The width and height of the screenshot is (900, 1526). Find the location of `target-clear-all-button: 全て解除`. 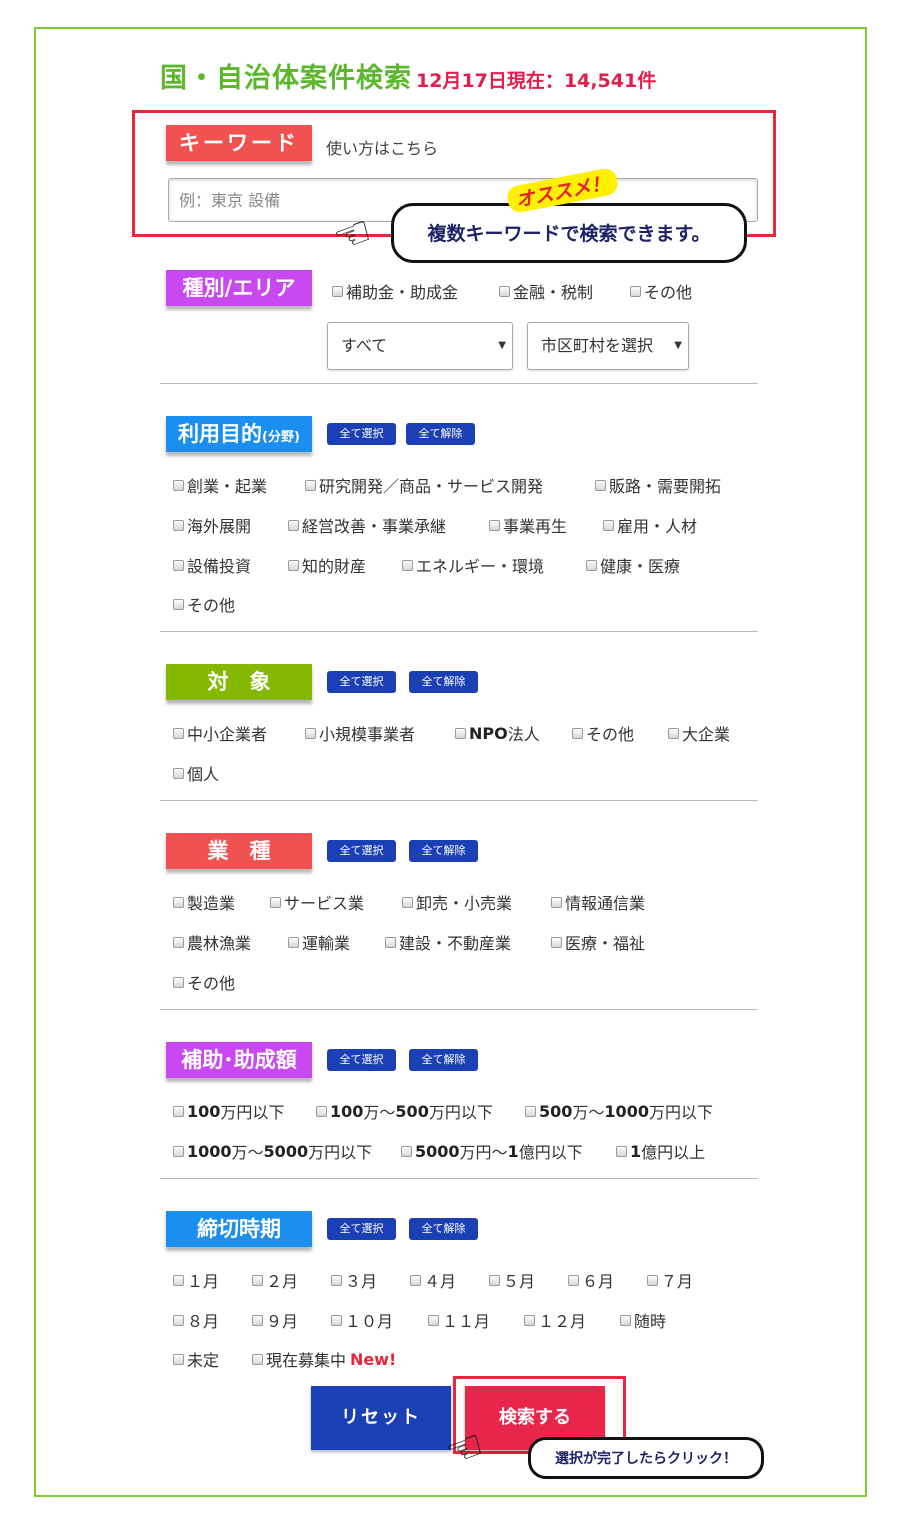

target-clear-all-button: 全て解除 is located at coordinates (443, 682).